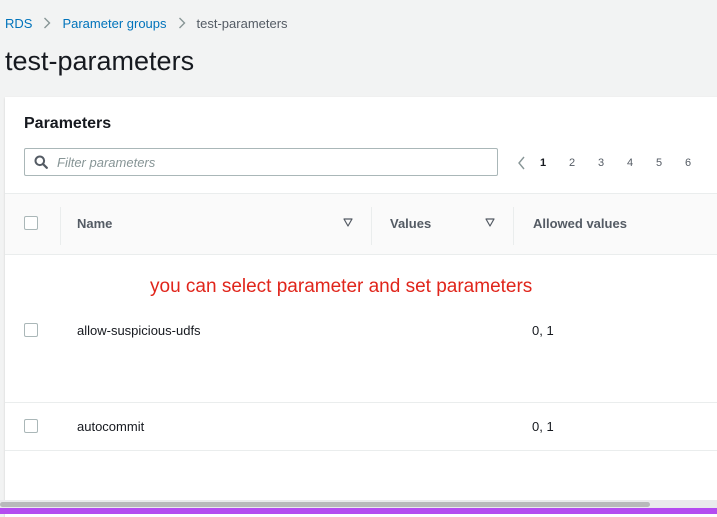  I want to click on select-all-checkbox, so click(31, 223).